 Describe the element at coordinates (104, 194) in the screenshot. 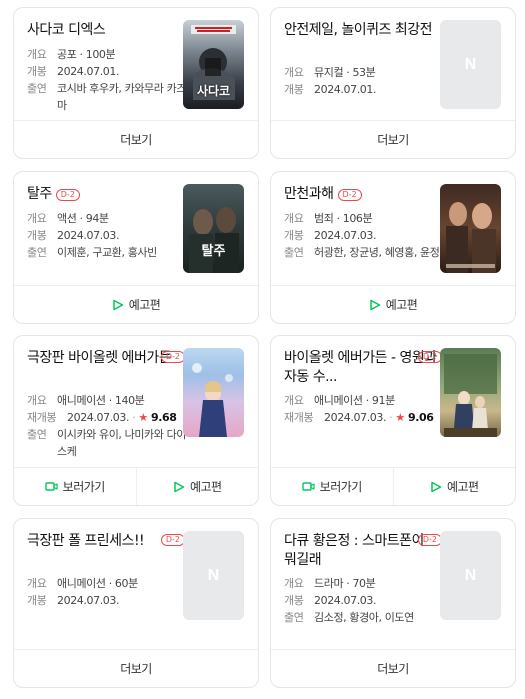

I see `movie-title: 탈주 D-2` at that location.